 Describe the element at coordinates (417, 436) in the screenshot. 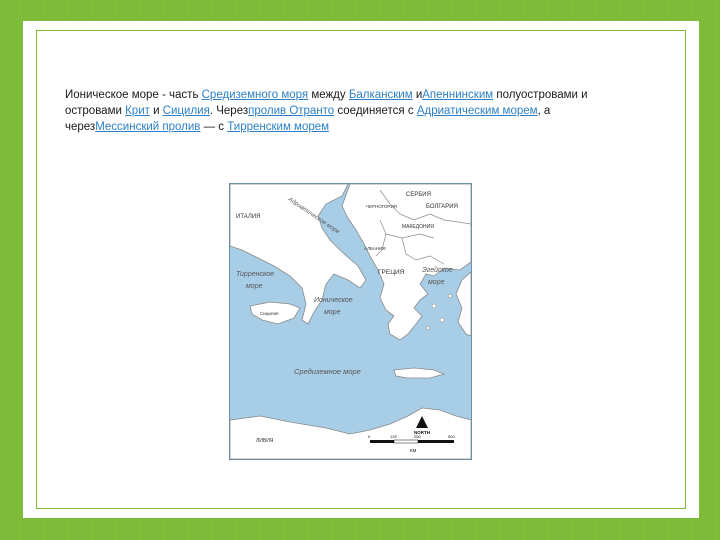

I see `map-scale-250: 250` at that location.